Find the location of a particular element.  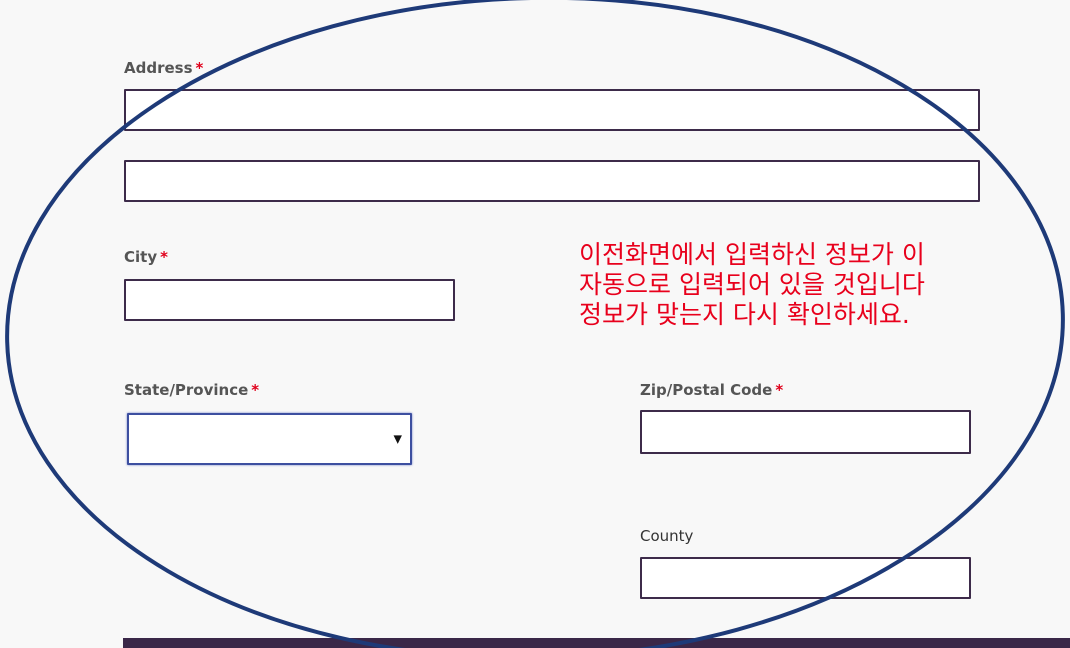

zip-label-text: Zip/Postal Code is located at coordinates (706, 390).